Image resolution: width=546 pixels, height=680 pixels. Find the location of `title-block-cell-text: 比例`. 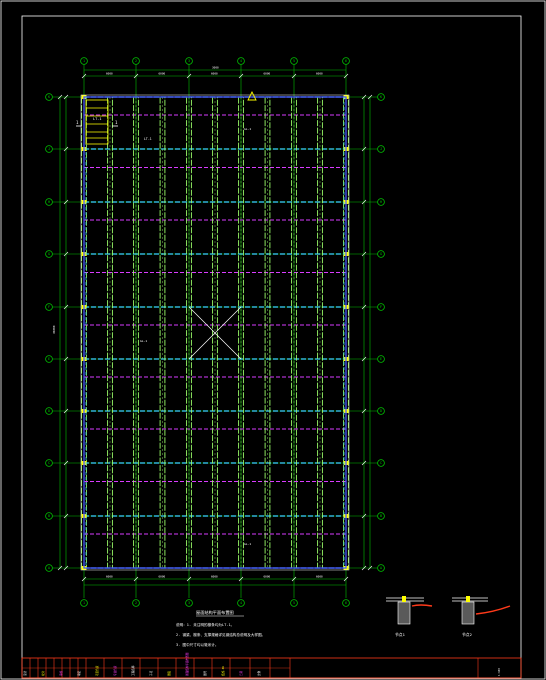

title-block-cell-text: 比例 is located at coordinates (259, 673).